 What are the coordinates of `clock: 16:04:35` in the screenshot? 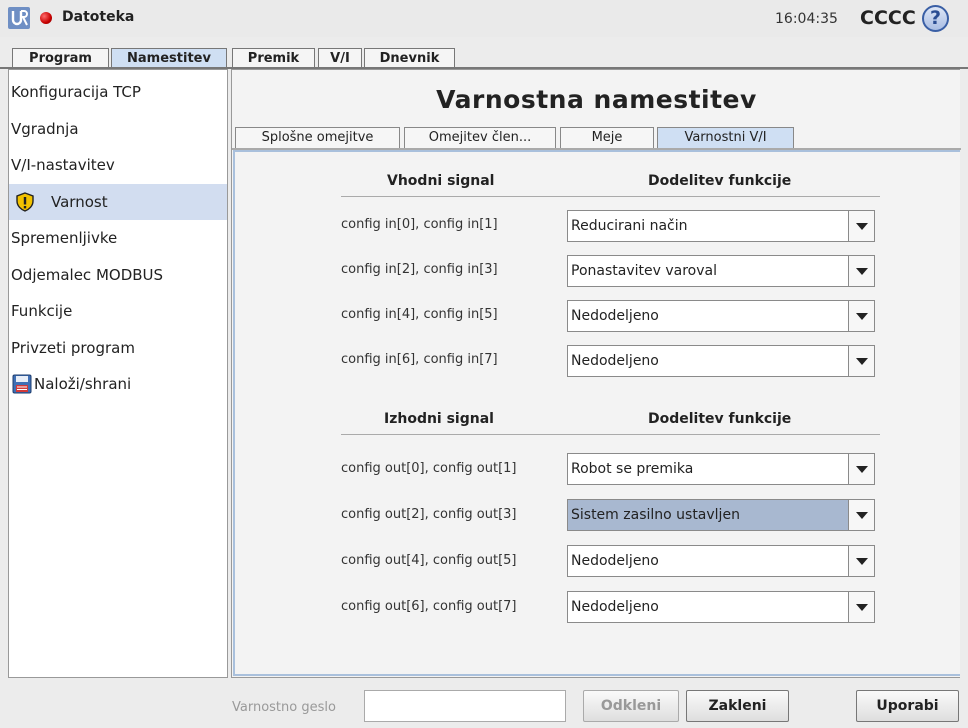 It's located at (806, 19).